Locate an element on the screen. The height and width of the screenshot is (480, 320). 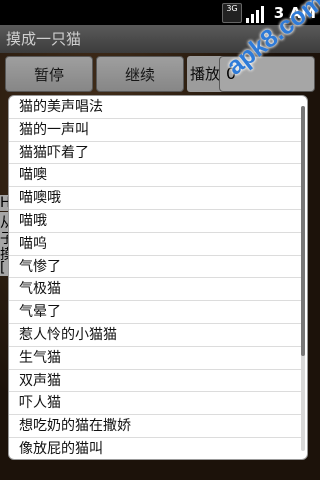
list-item: 像放屁的猫叫 is located at coordinates (157, 448).